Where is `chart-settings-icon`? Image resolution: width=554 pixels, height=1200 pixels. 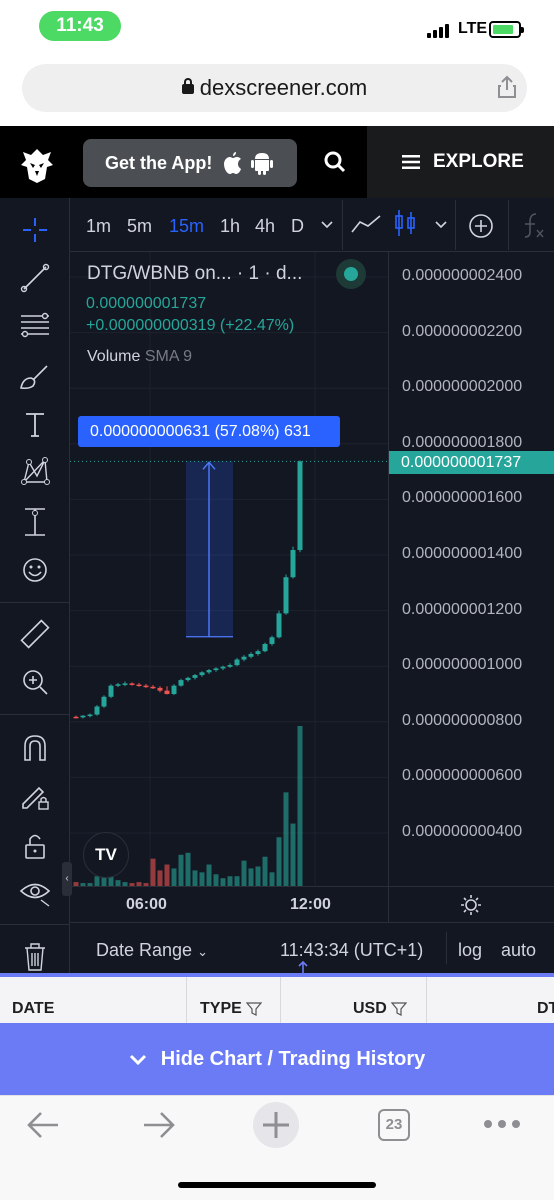 chart-settings-icon is located at coordinates (471, 905).